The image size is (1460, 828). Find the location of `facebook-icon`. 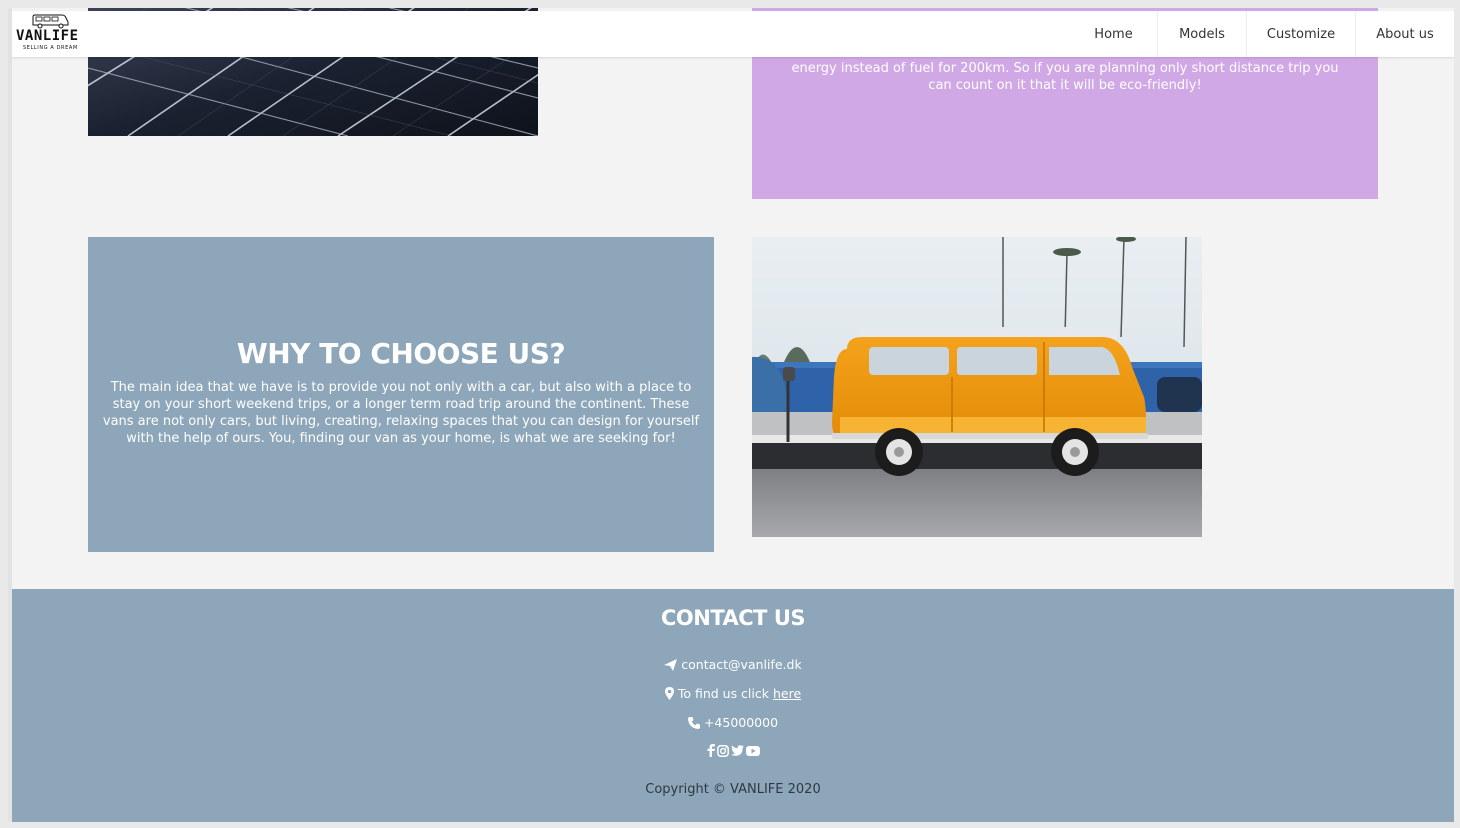

facebook-icon is located at coordinates (711, 750).